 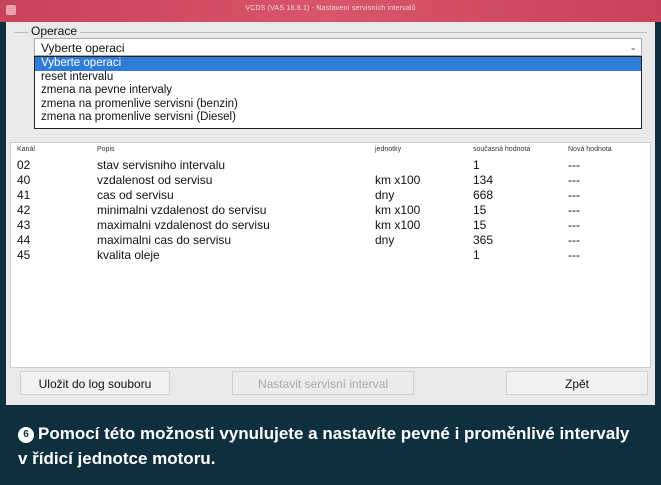 I want to click on header-soucasna-hodnota: současná hodnota, so click(x=502, y=149).